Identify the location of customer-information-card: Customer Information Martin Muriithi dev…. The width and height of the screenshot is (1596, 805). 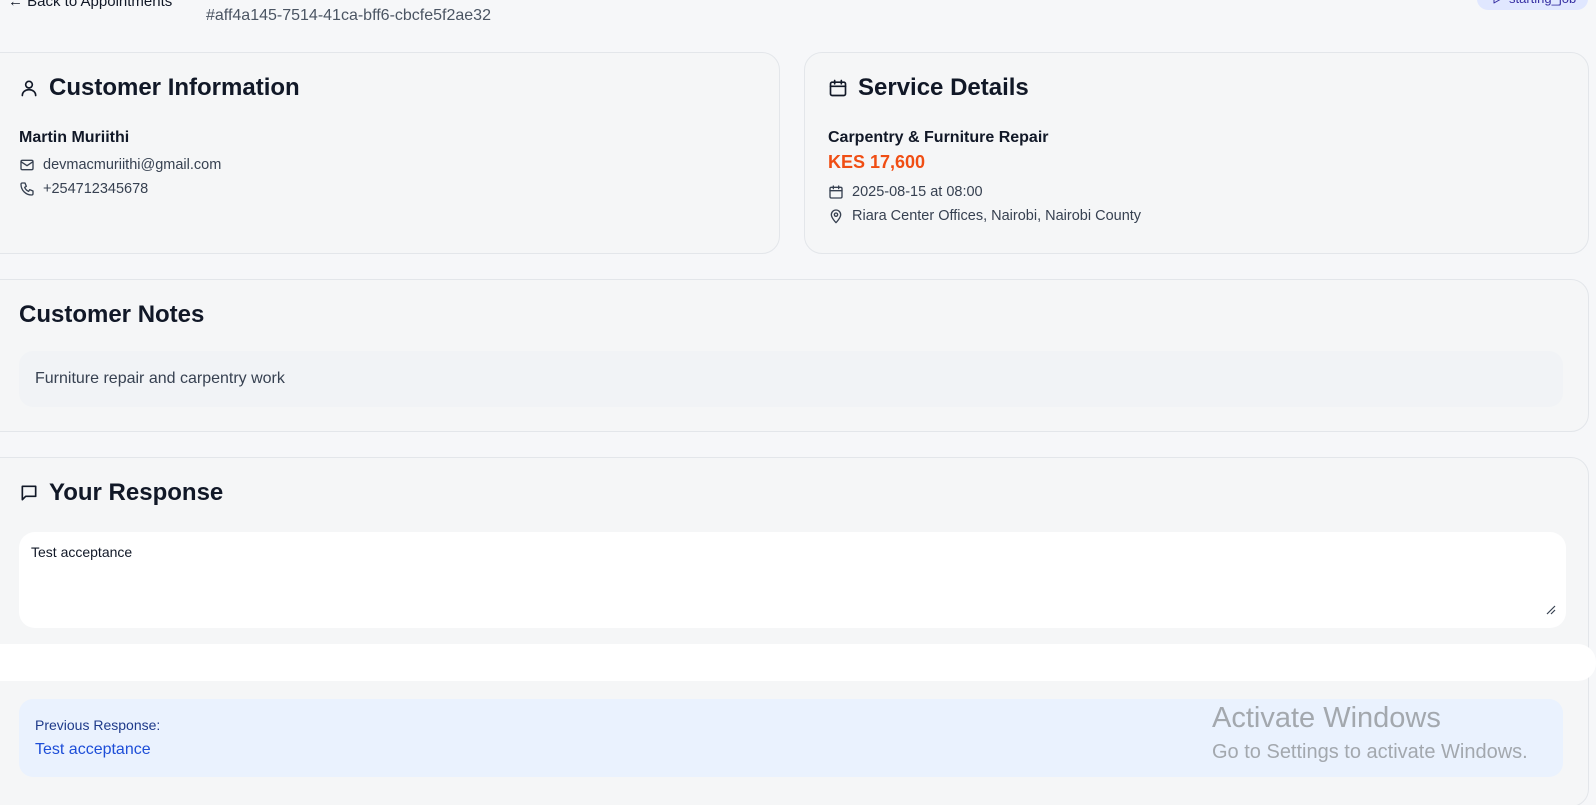
(390, 153).